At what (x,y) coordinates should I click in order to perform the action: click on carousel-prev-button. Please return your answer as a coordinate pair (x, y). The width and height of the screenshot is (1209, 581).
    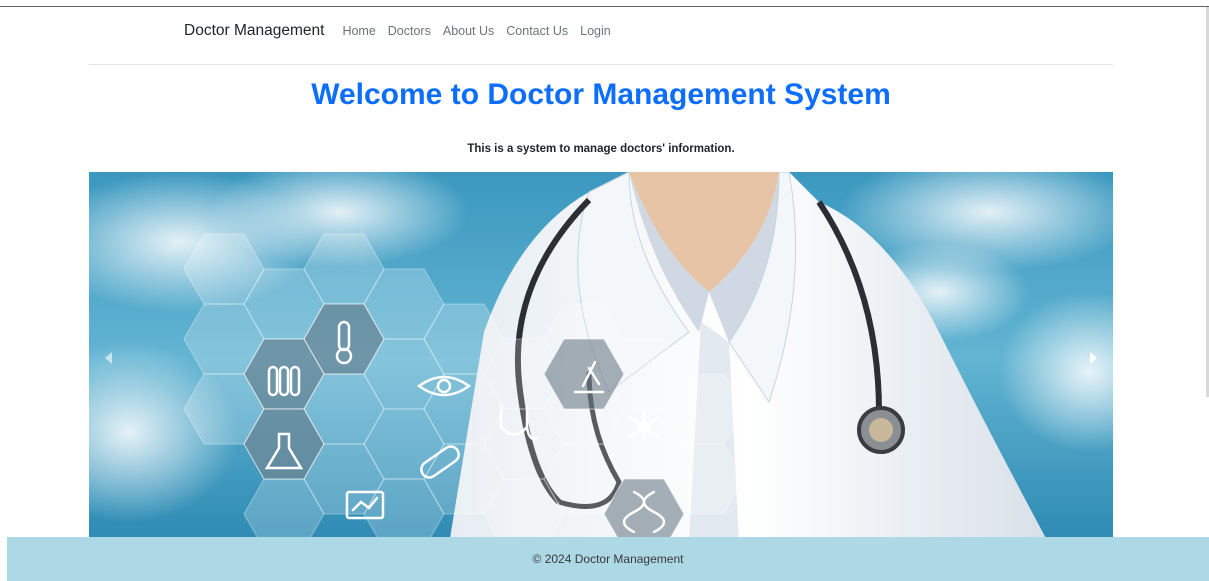
    Looking at the image, I should click on (109, 358).